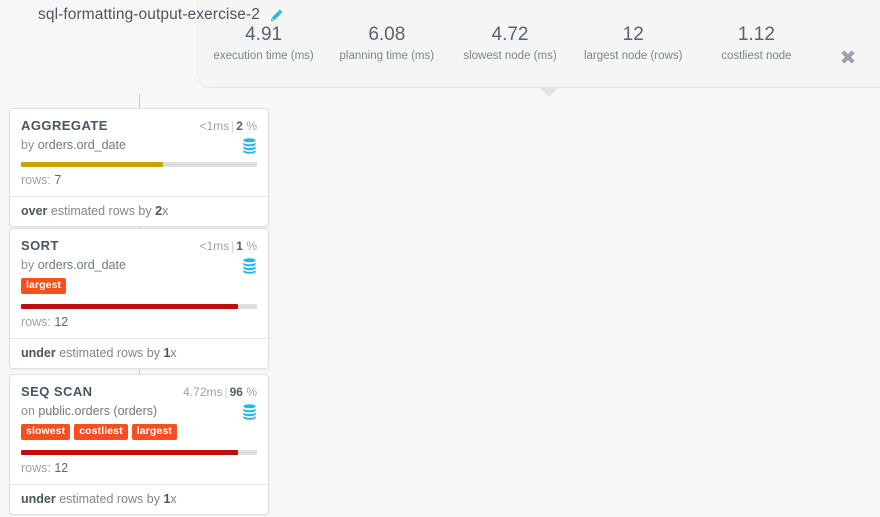 The height and width of the screenshot is (517, 880). What do you see at coordinates (58, 180) in the screenshot?
I see `node-rows-value: 7` at bounding box center [58, 180].